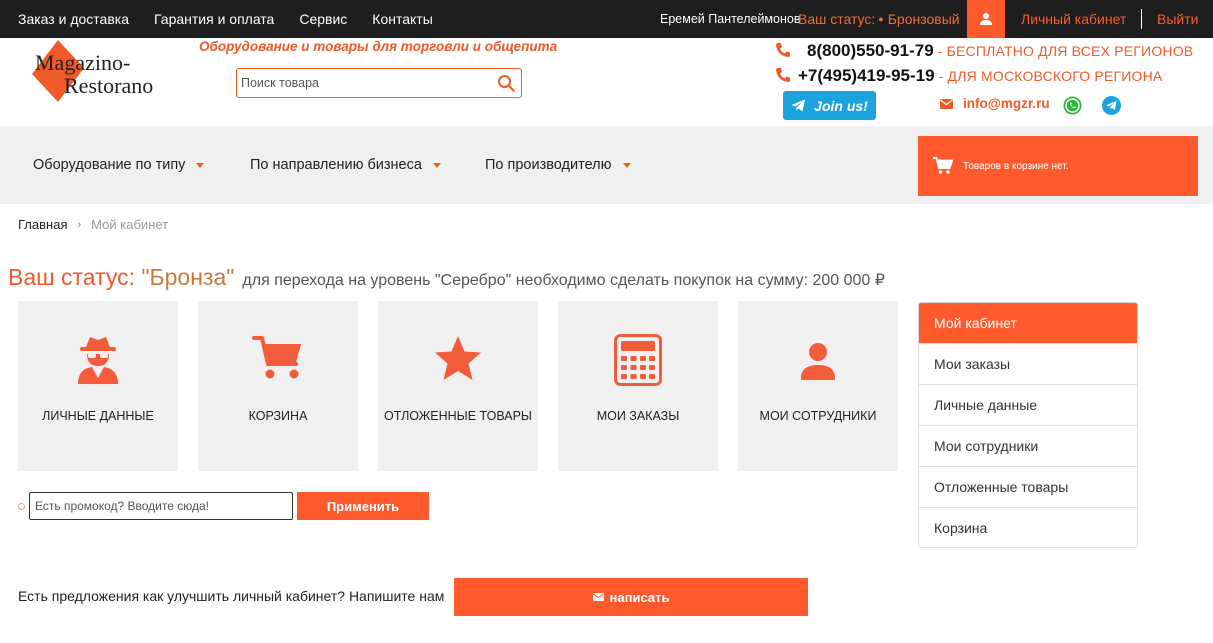 The image size is (1213, 643). What do you see at coordinates (1028, 323) in the screenshot?
I see `sidebar-item-my-cabinet: Мой кабинет` at bounding box center [1028, 323].